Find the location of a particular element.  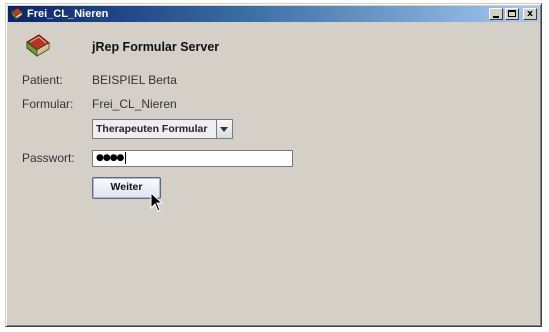

app-book-icon is located at coordinates (17, 14).